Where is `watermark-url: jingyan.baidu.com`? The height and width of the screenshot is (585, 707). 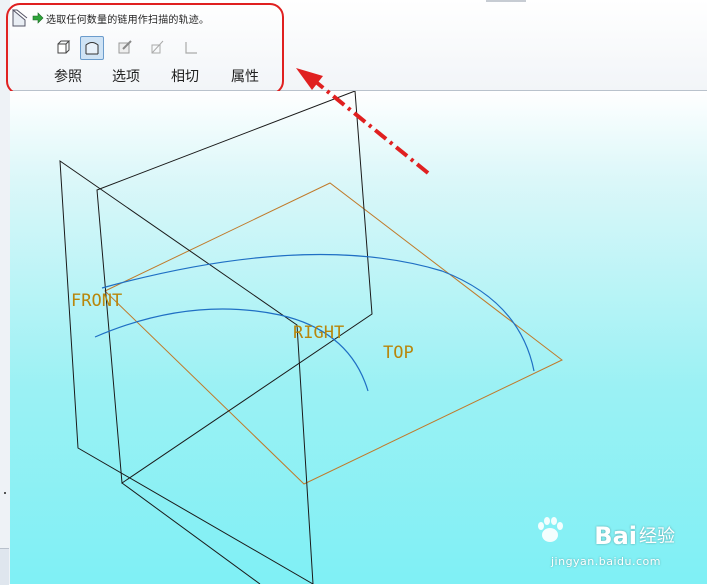
watermark-url: jingyan.baidu.com is located at coordinates (605, 561).